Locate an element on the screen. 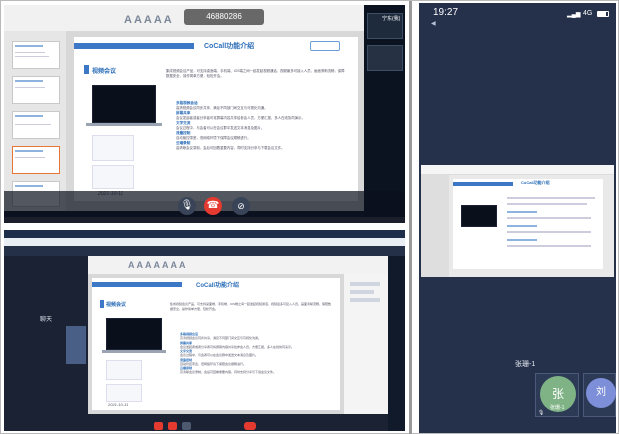 The image size is (619, 434). laptop-image is located at coordinates (124, 104).